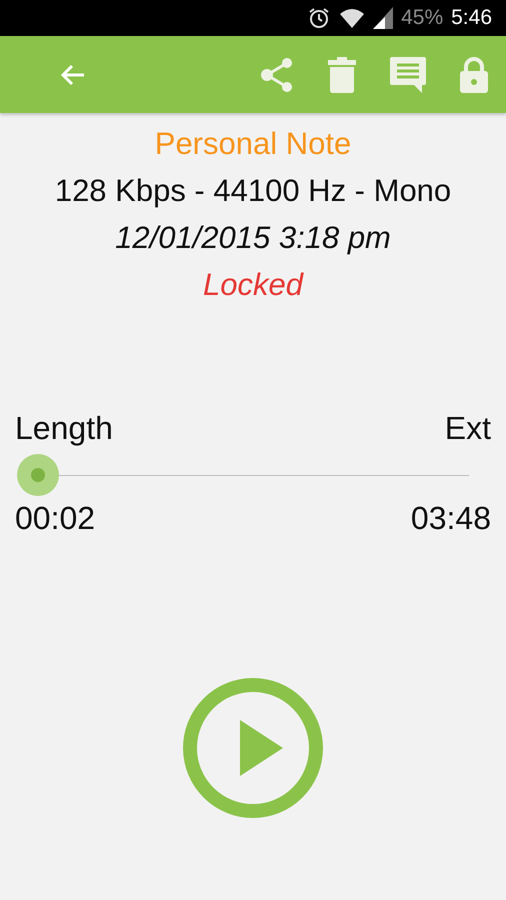 This screenshot has height=900, width=506. I want to click on note-title: Personal Note, so click(253, 144).